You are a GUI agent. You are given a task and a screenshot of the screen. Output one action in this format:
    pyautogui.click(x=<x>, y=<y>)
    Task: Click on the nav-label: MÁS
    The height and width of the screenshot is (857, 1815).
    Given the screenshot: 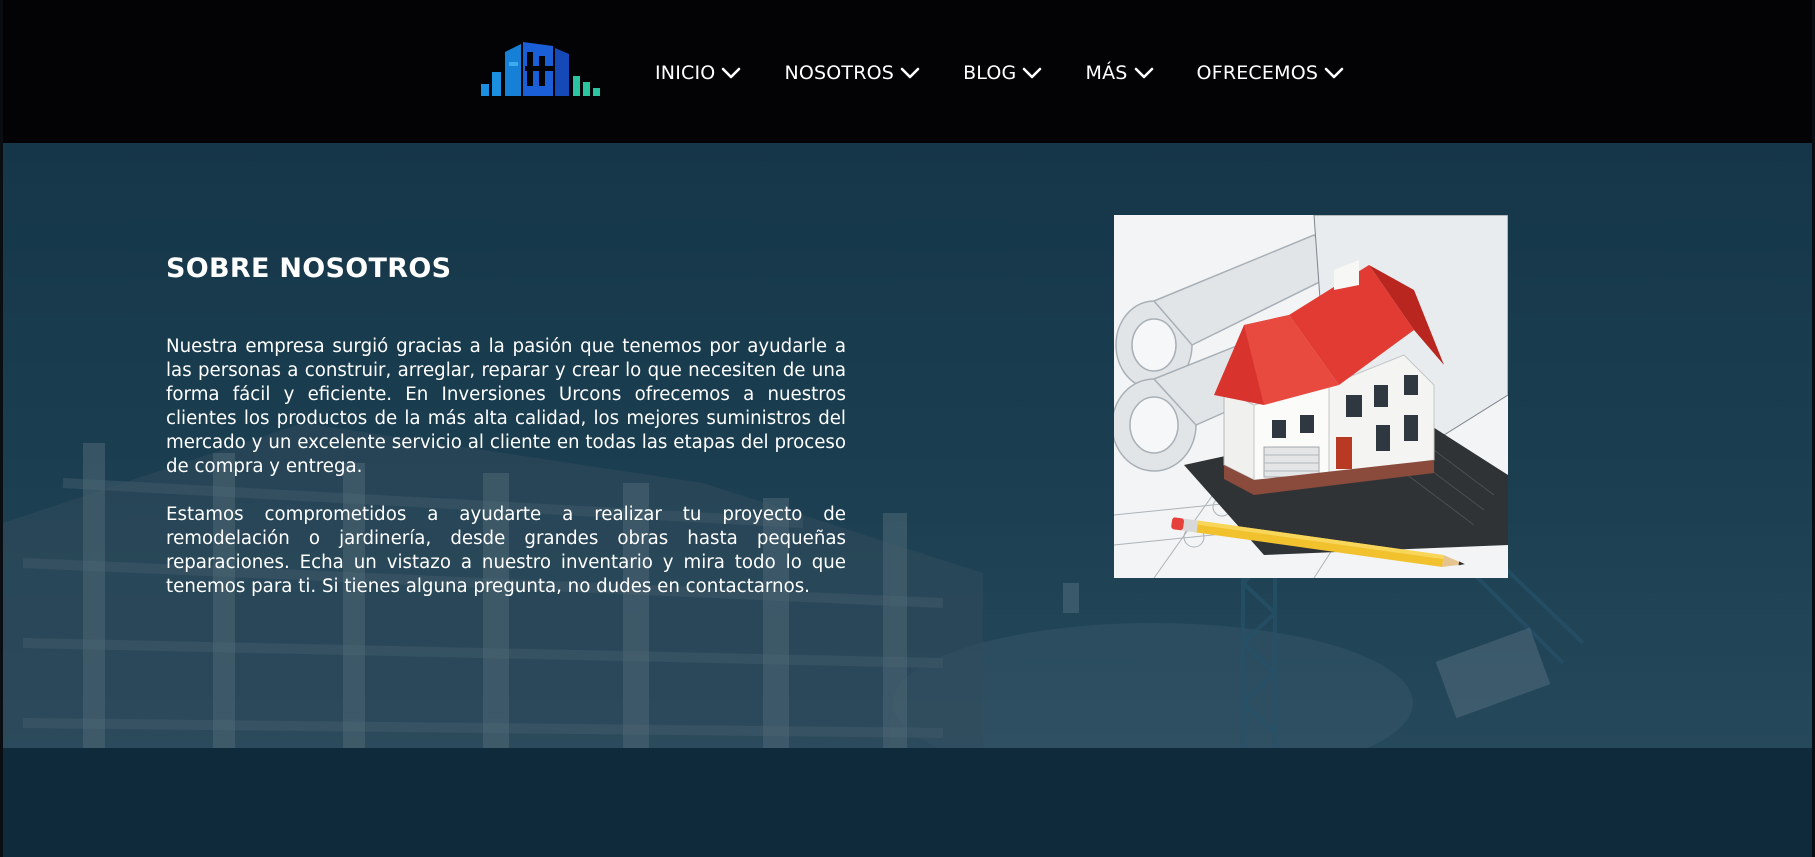 What is the action you would take?
    pyautogui.click(x=1106, y=73)
    